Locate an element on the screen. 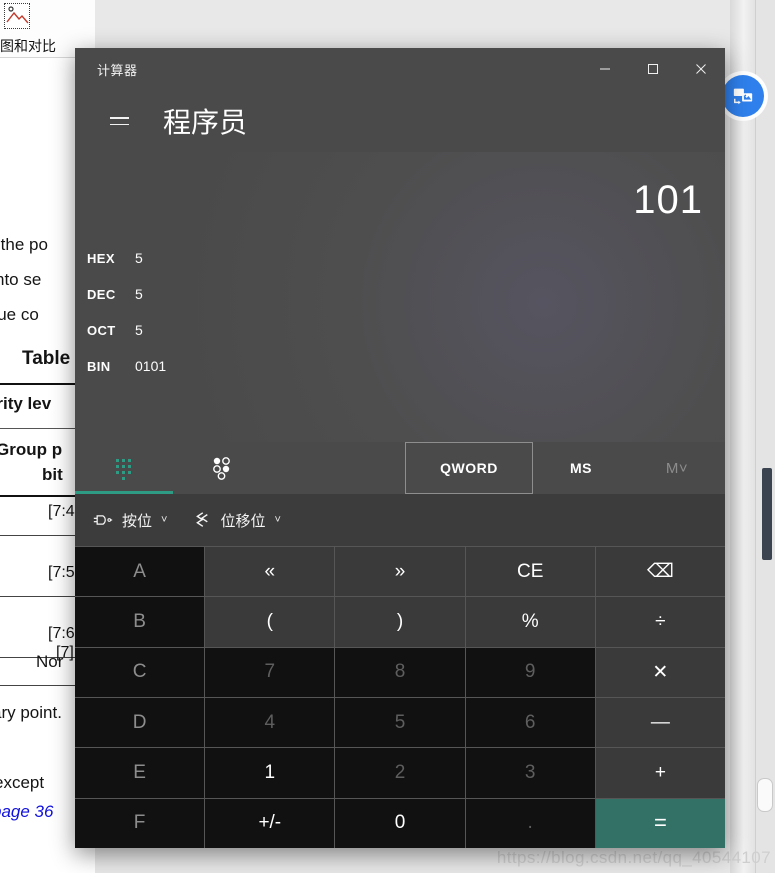 This screenshot has height=873, width=775. bit-shift-dropdown: 位移位 ˅ is located at coordinates (235, 520).